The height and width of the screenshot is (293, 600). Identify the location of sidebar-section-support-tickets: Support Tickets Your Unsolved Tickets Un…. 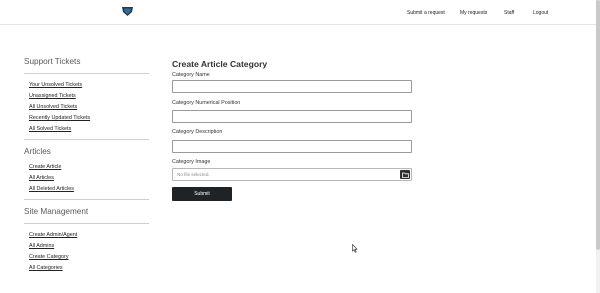
(86, 98).